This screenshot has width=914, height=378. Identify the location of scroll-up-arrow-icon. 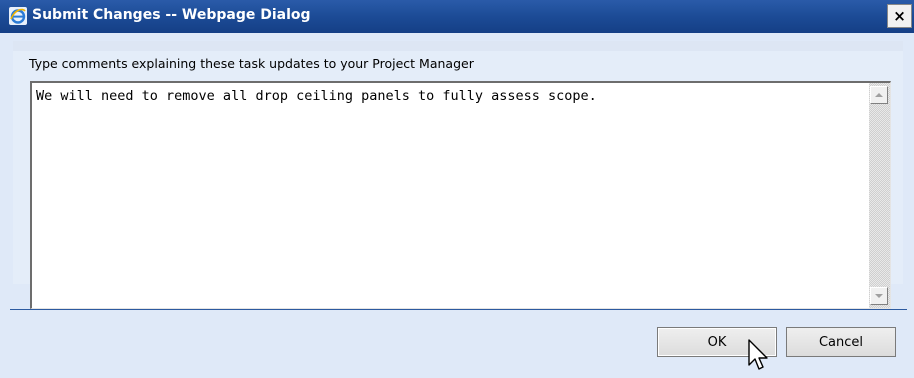
(879, 95).